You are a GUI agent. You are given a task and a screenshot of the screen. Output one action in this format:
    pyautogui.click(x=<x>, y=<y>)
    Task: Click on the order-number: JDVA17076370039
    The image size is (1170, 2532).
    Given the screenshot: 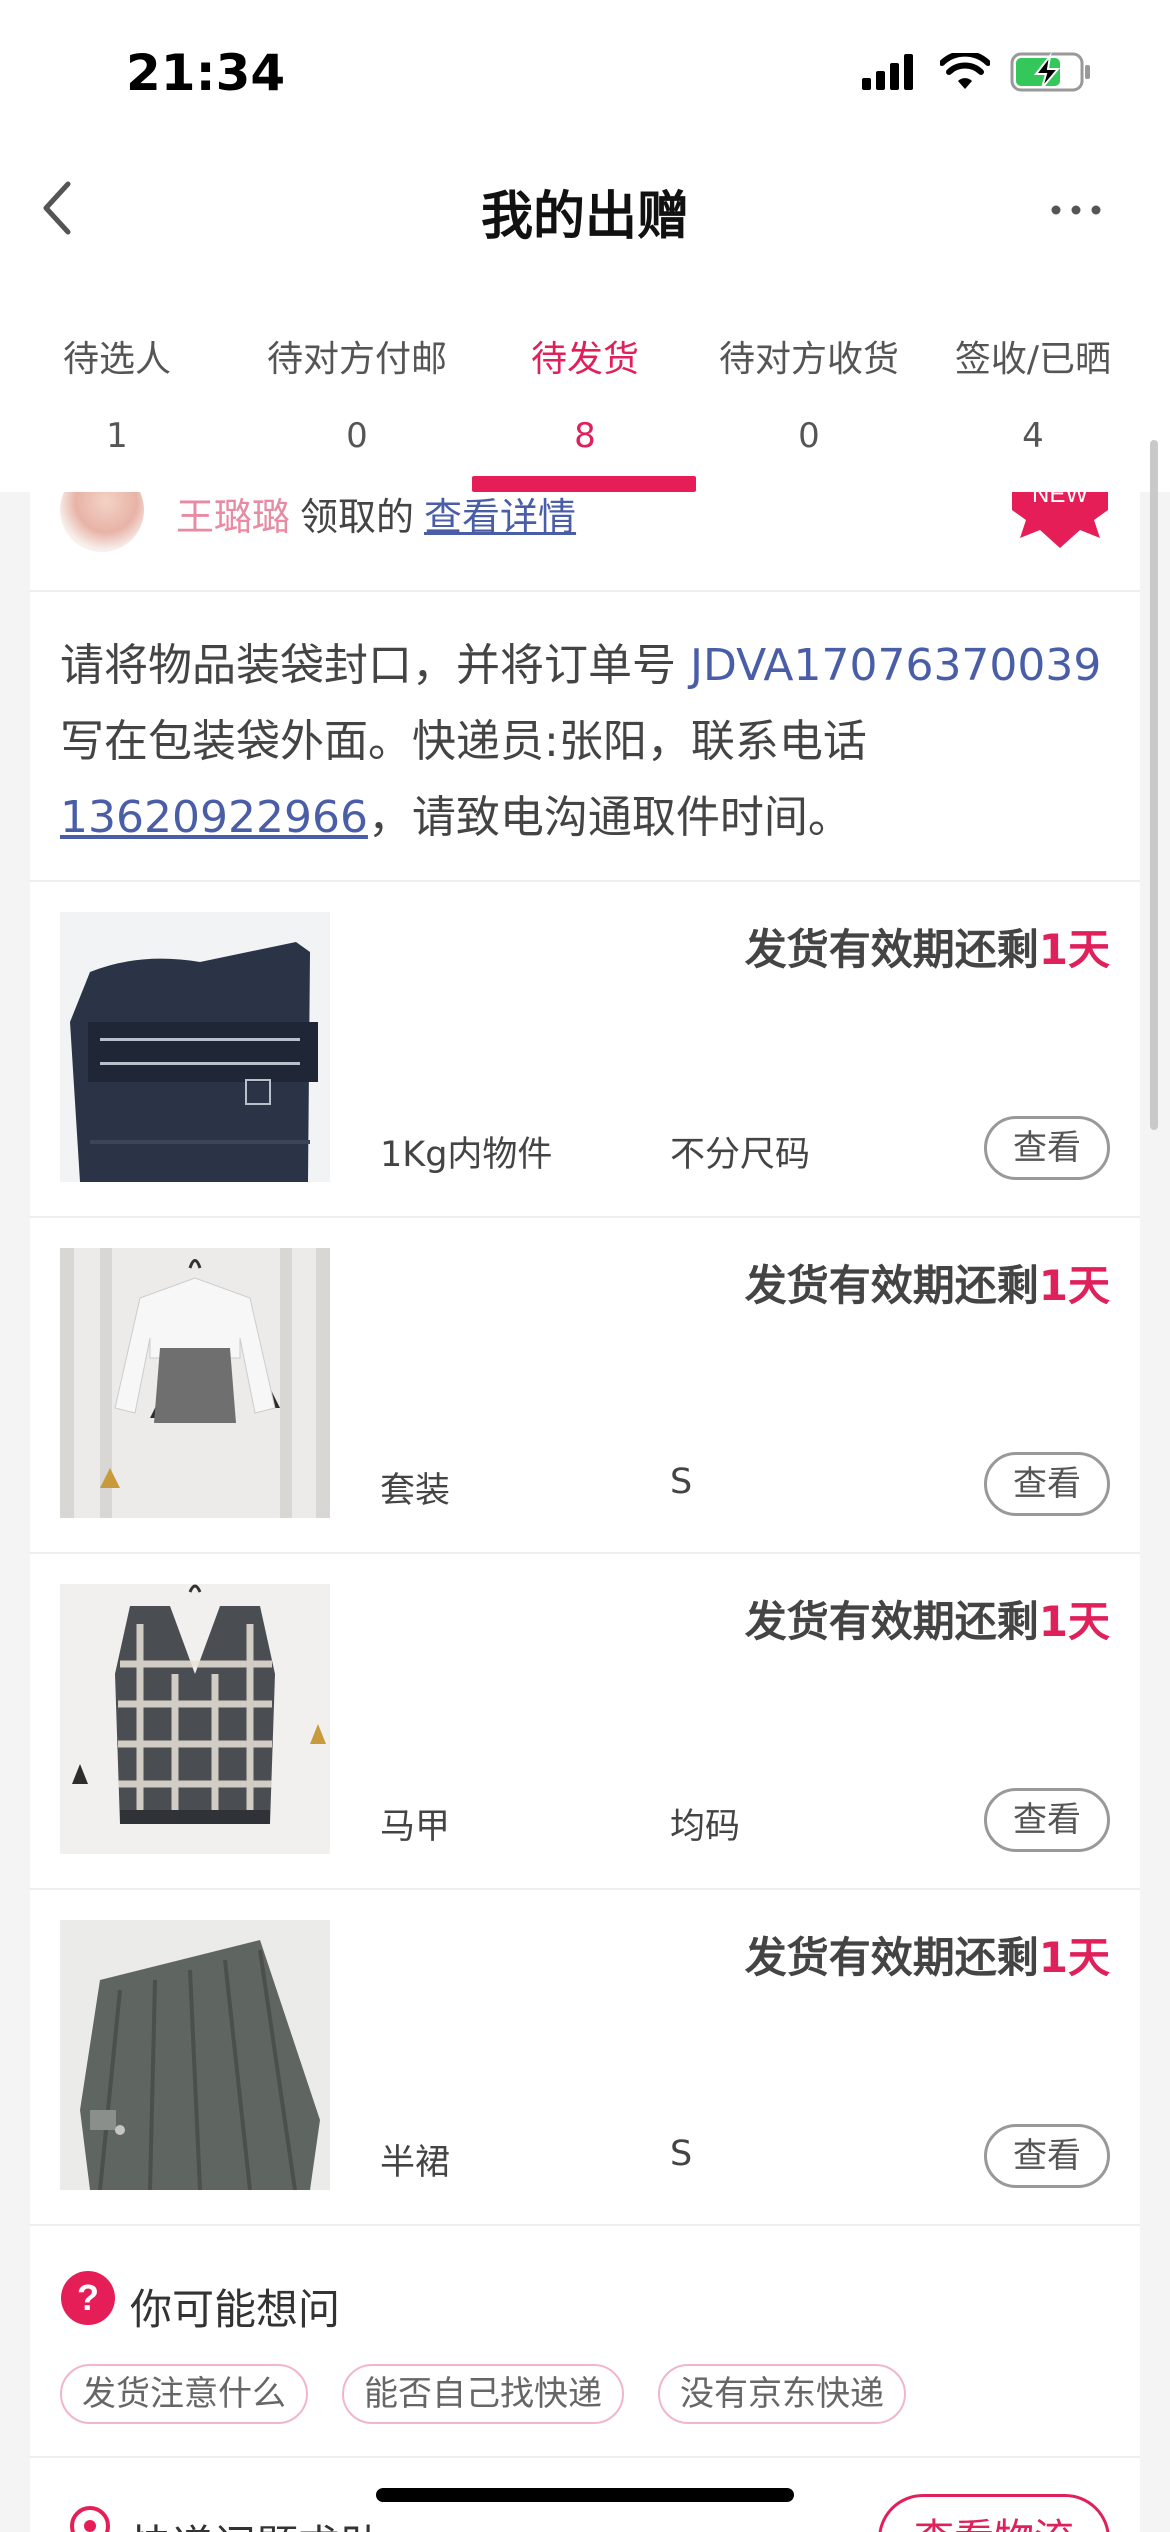 What is the action you would take?
    pyautogui.click(x=895, y=665)
    